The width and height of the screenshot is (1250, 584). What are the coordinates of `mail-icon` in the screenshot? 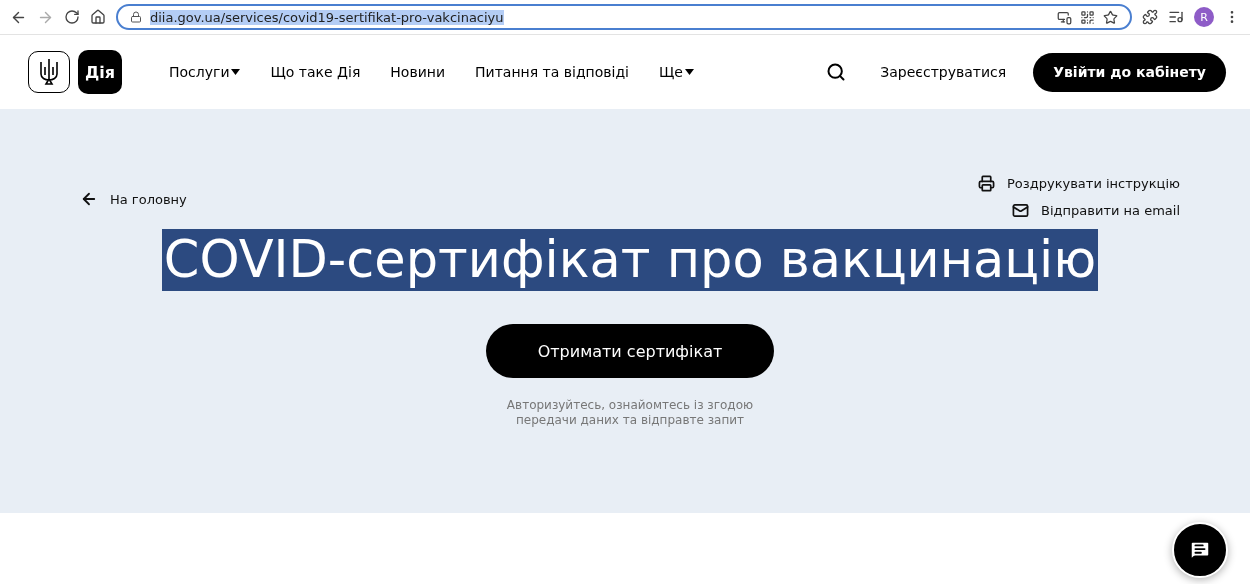 It's located at (1021, 210).